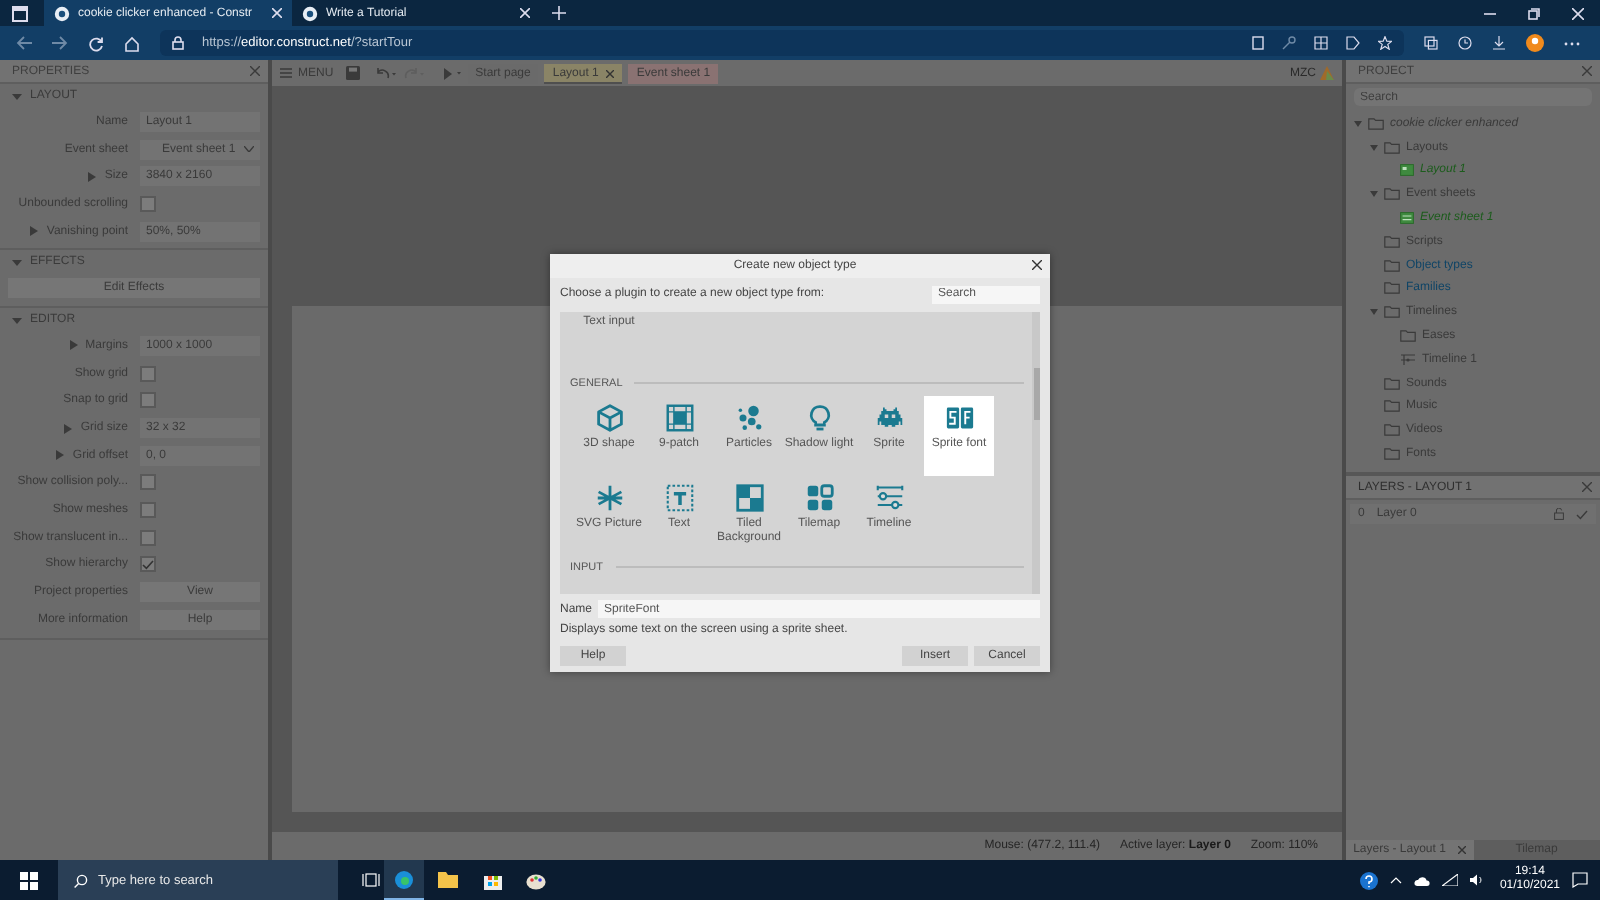  What do you see at coordinates (249, 149) in the screenshot?
I see `caret-icon` at bounding box center [249, 149].